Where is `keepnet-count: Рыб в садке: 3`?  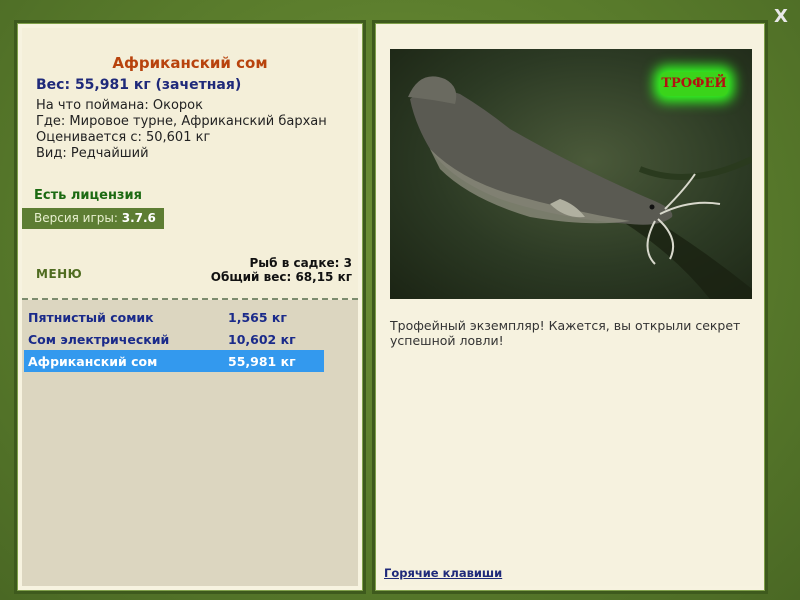 keepnet-count: Рыб в садке: 3 is located at coordinates (301, 263).